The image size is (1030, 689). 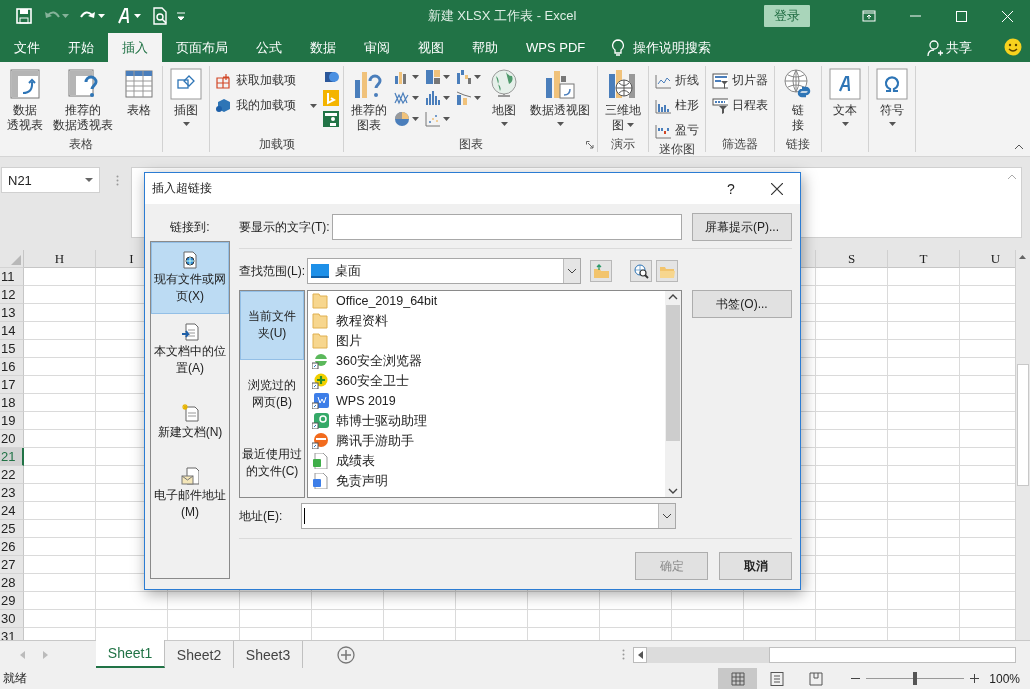 I want to click on row-header: 27, so click(x=12, y=565).